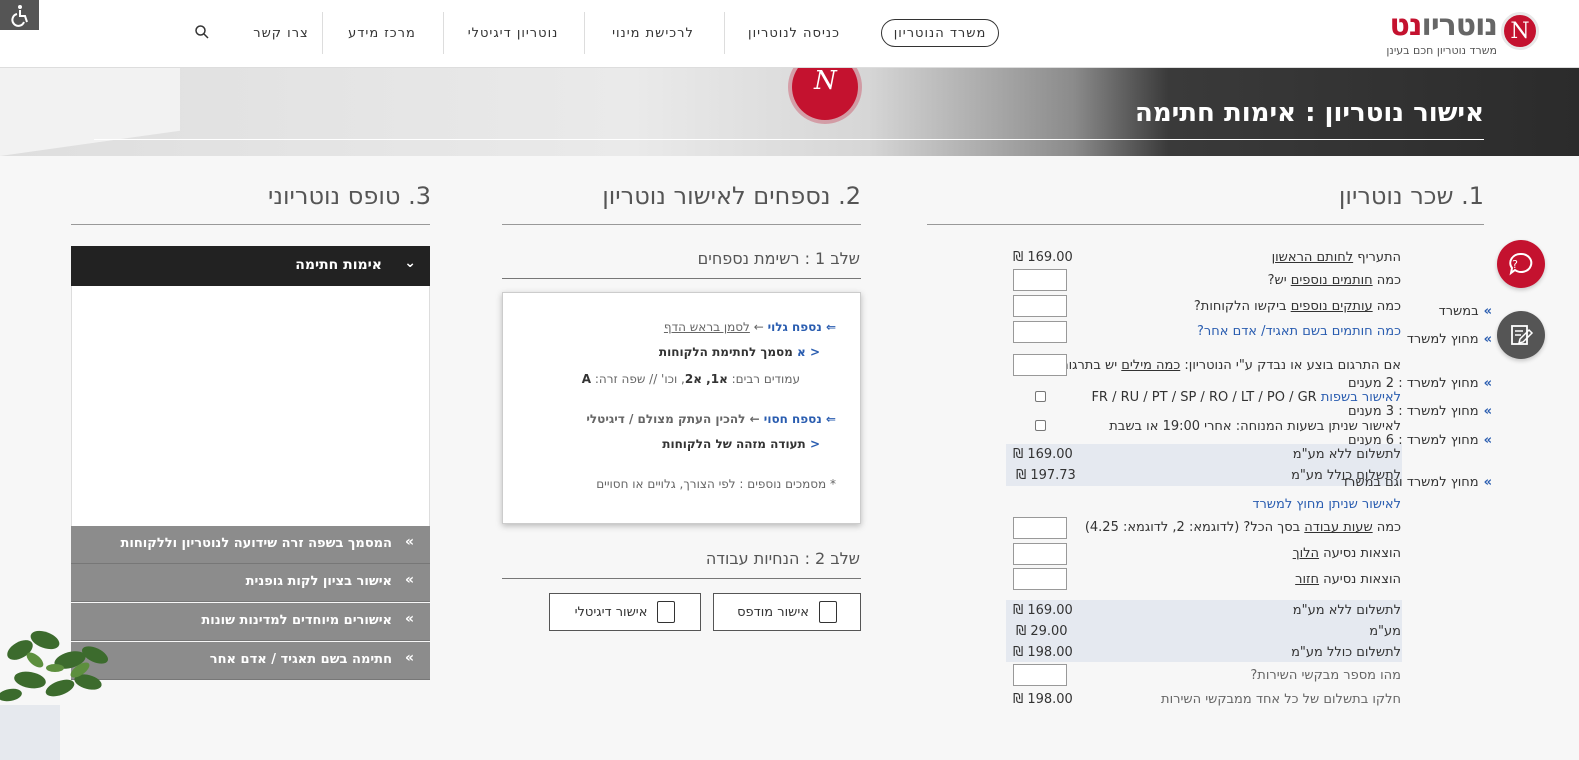  Describe the element at coordinates (653, 33) in the screenshot. I see `nav-subscribe: לרכישת מינוי` at that location.